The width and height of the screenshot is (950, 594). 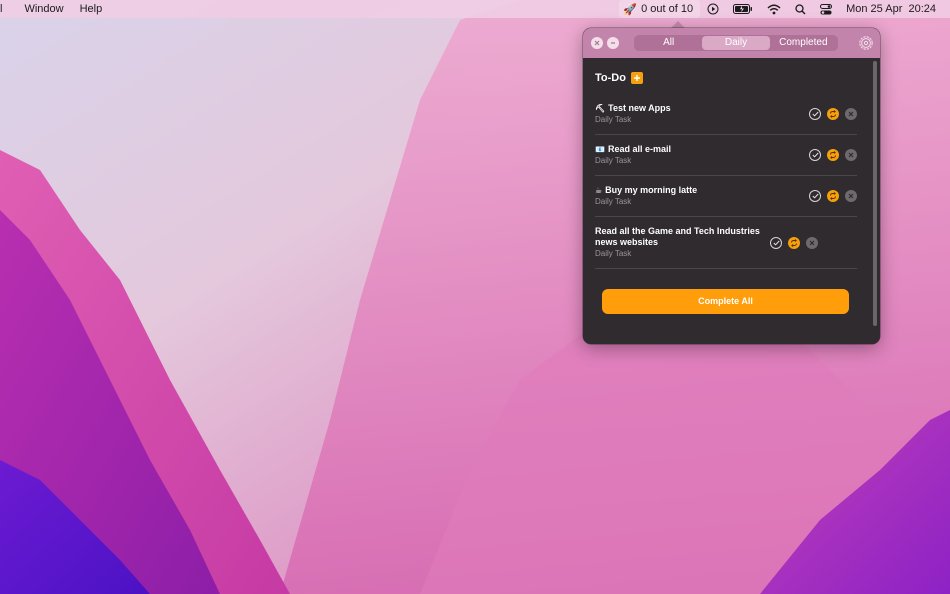 I want to click on task-row: ☕ Buy my morning latte Daily Task, so click(x=726, y=196).